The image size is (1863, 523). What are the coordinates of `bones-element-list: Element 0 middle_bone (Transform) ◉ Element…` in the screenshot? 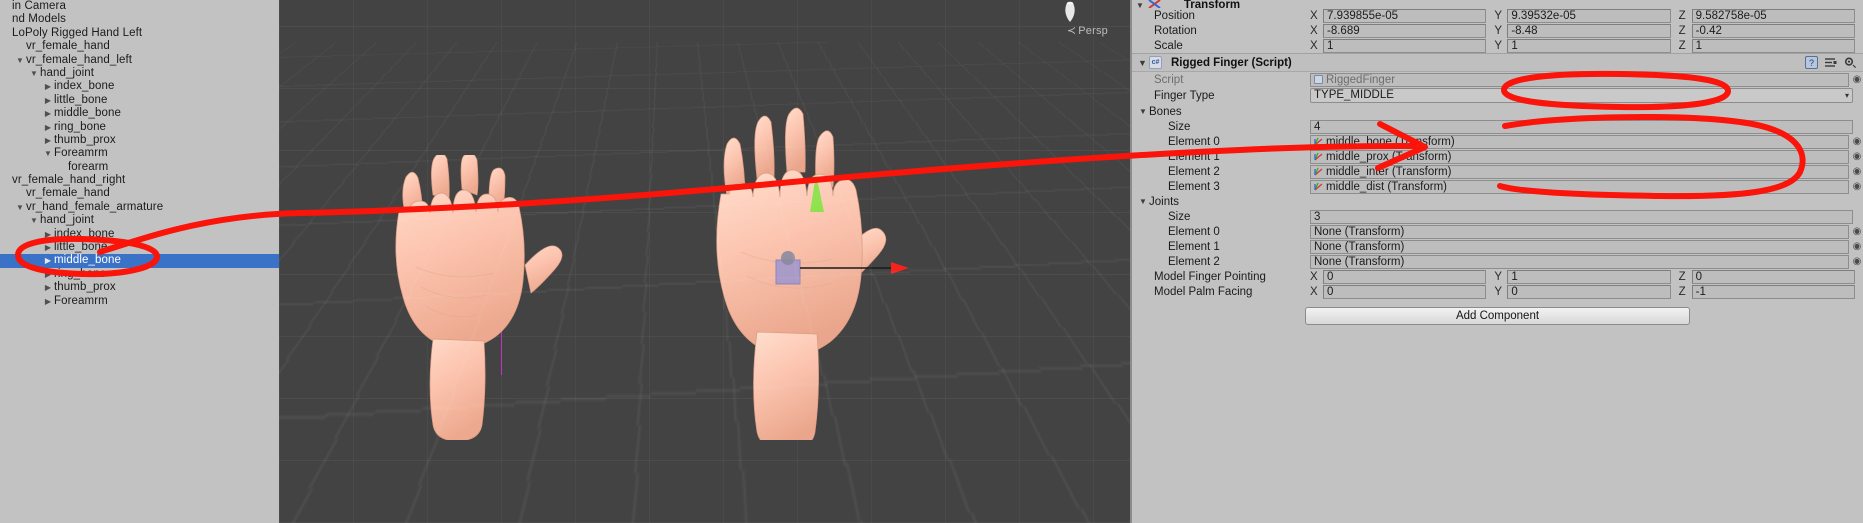 It's located at (1497, 164).